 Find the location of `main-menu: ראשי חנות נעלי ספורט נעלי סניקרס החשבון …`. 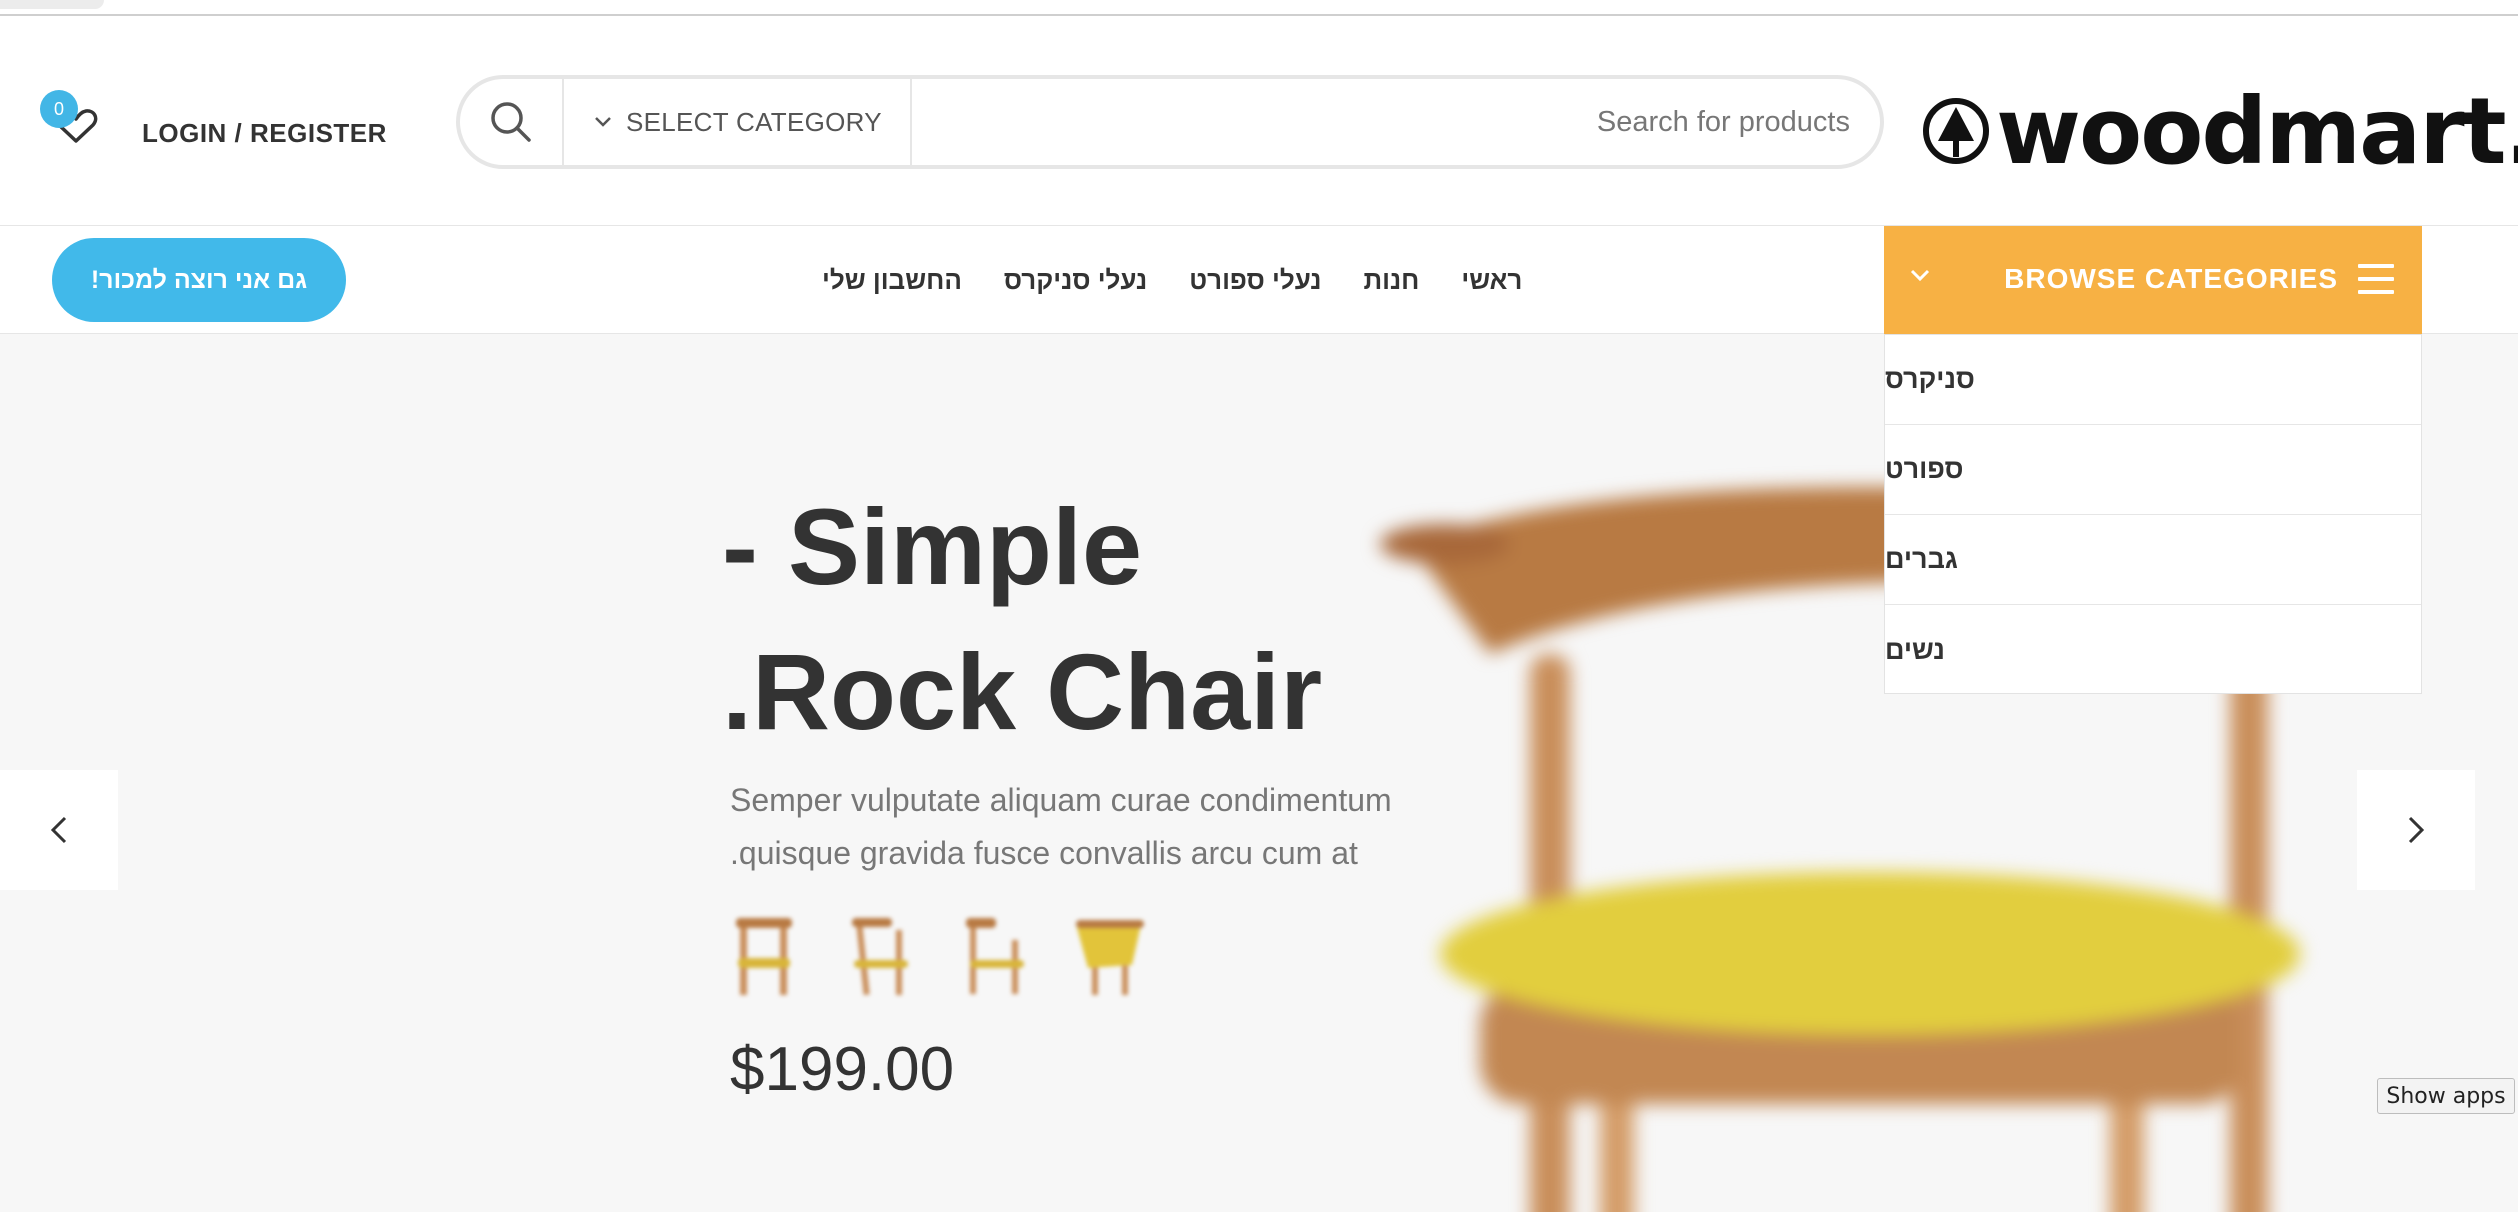

main-menu: ראשי חנות נעלי ספורט נעלי סניקרס החשבון … is located at coordinates (1151, 280).